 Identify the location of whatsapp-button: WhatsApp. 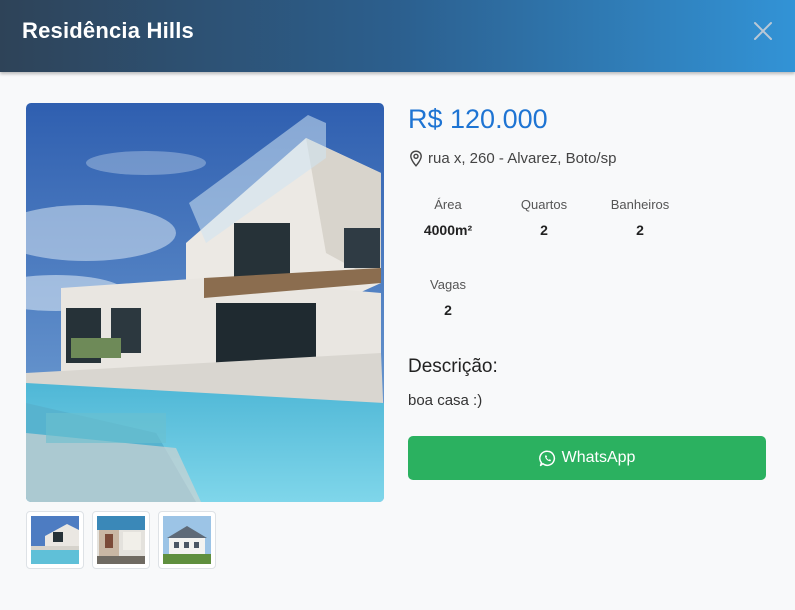
(587, 458).